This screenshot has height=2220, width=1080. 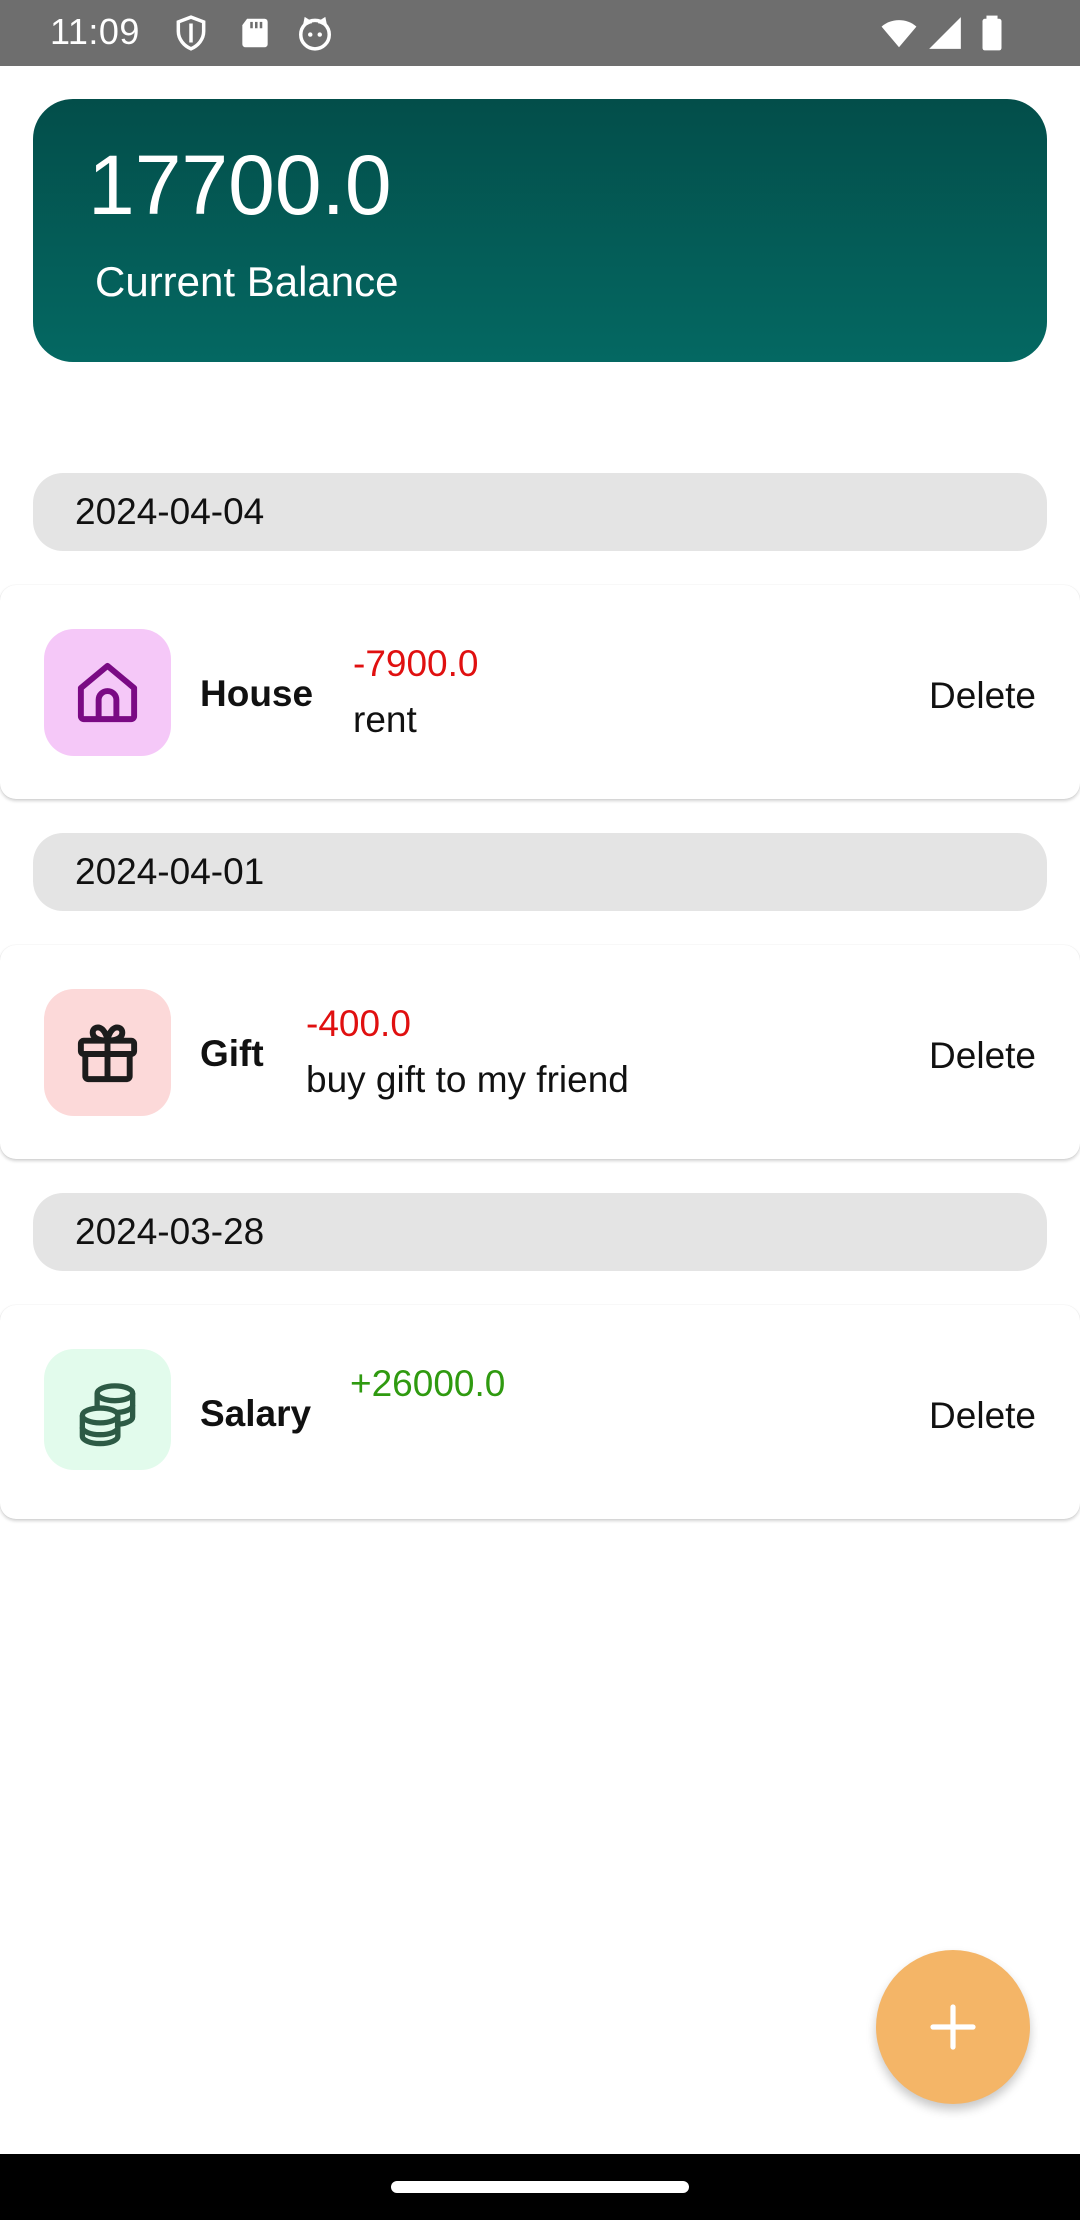 What do you see at coordinates (540, 33) in the screenshot?
I see `status-bar: 11:09` at bounding box center [540, 33].